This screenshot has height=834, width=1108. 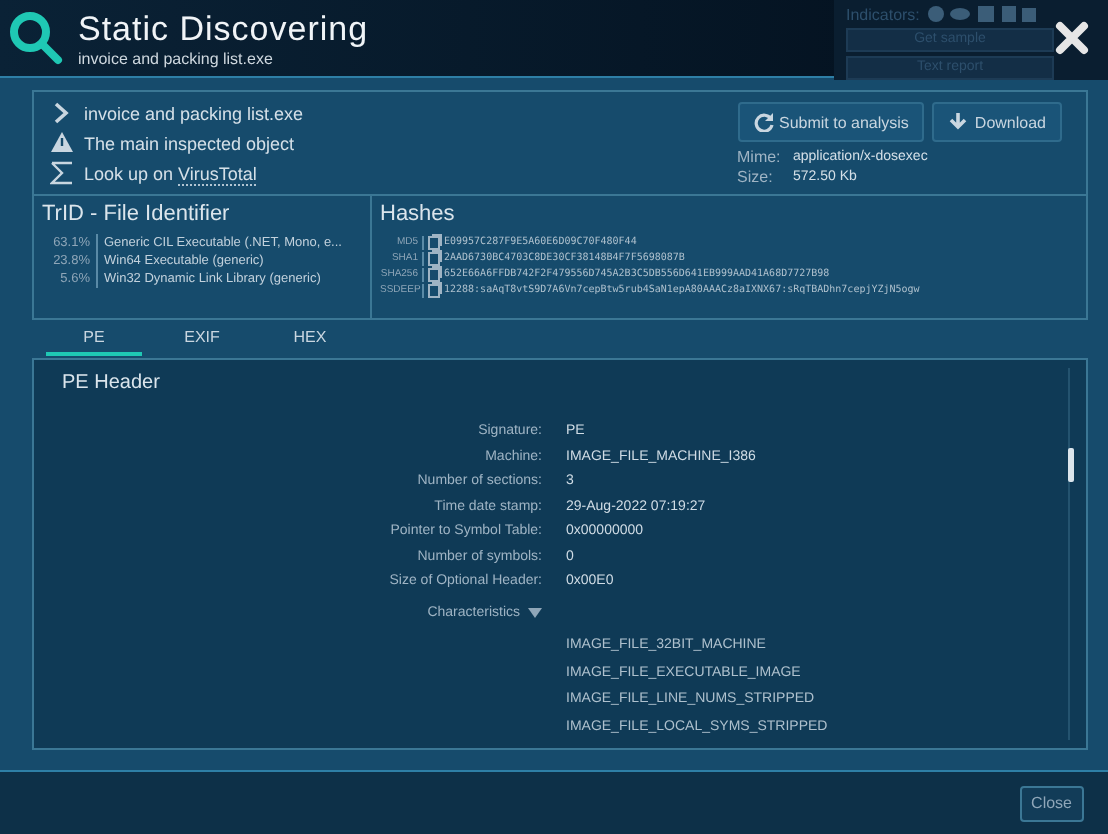 I want to click on indicators-label: Indicators:, so click(x=883, y=14).